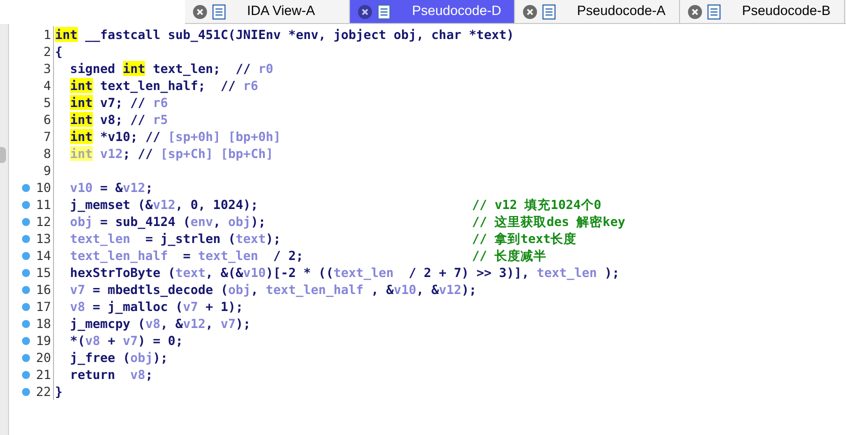 The height and width of the screenshot is (435, 846). What do you see at coordinates (59, 391) in the screenshot?
I see `code-line: }` at bounding box center [59, 391].